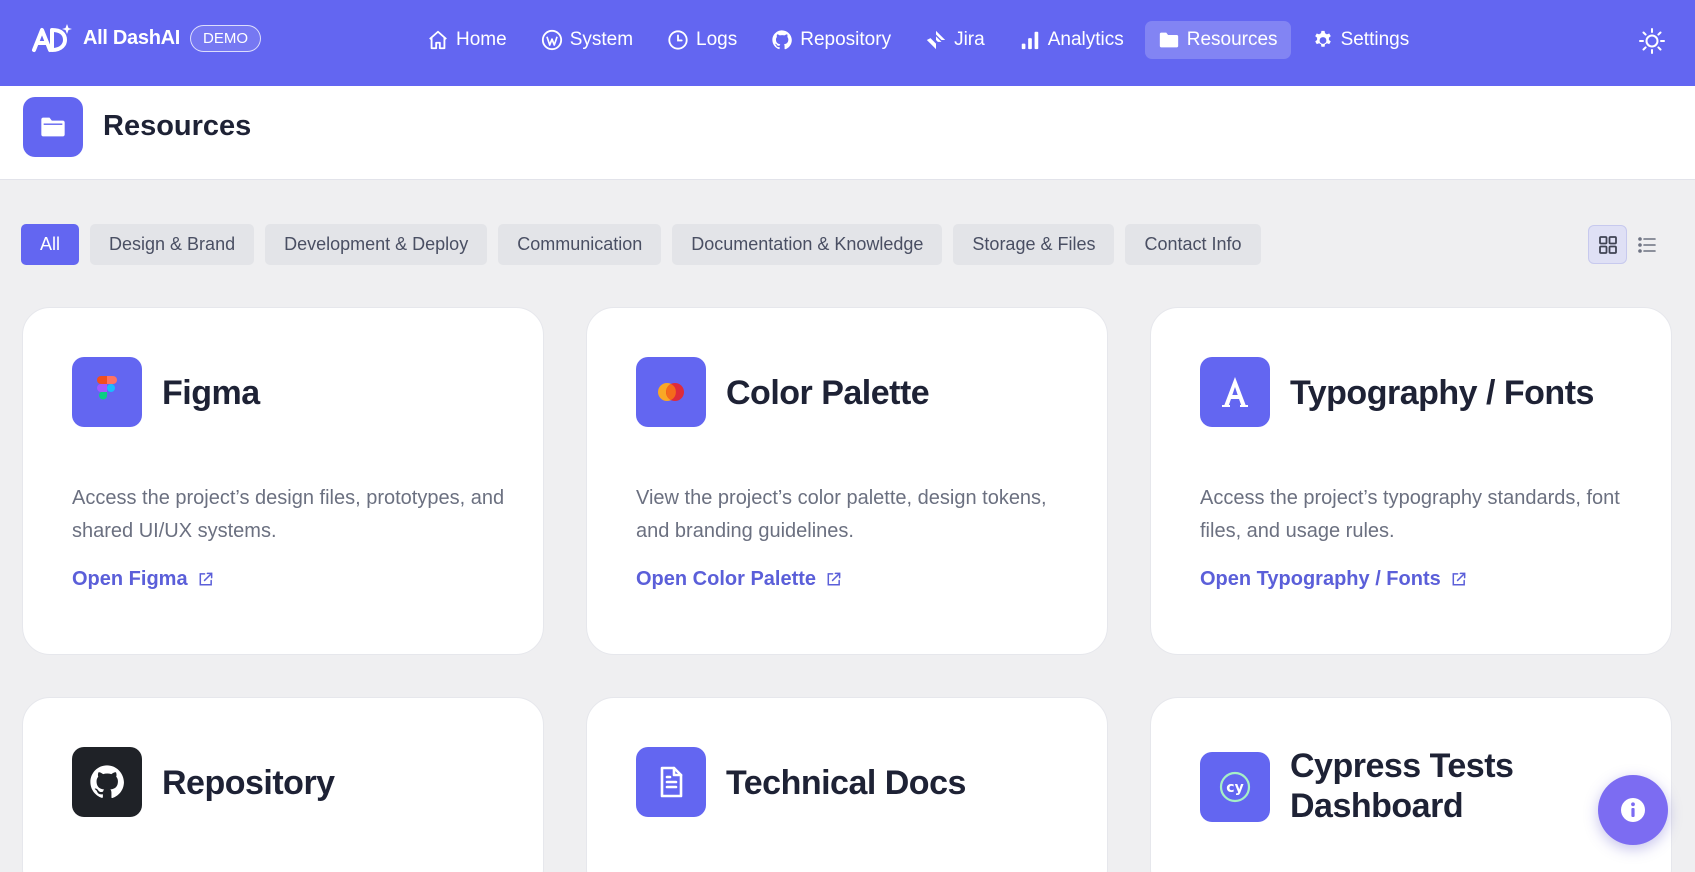 The image size is (1695, 872). I want to click on brand: All DashAI DEMO, so click(146, 38).